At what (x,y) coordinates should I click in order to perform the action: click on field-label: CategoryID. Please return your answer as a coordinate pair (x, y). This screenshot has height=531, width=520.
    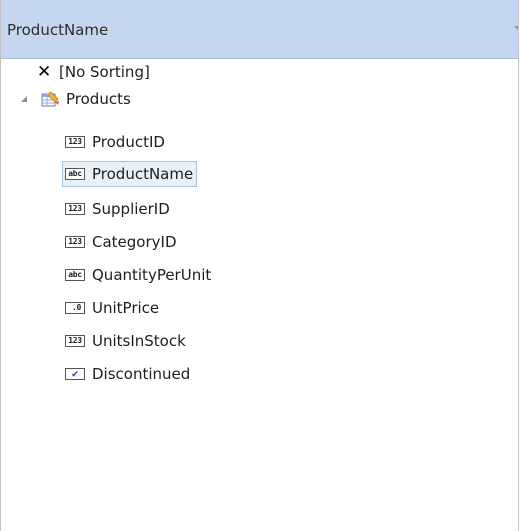
    Looking at the image, I should click on (134, 242).